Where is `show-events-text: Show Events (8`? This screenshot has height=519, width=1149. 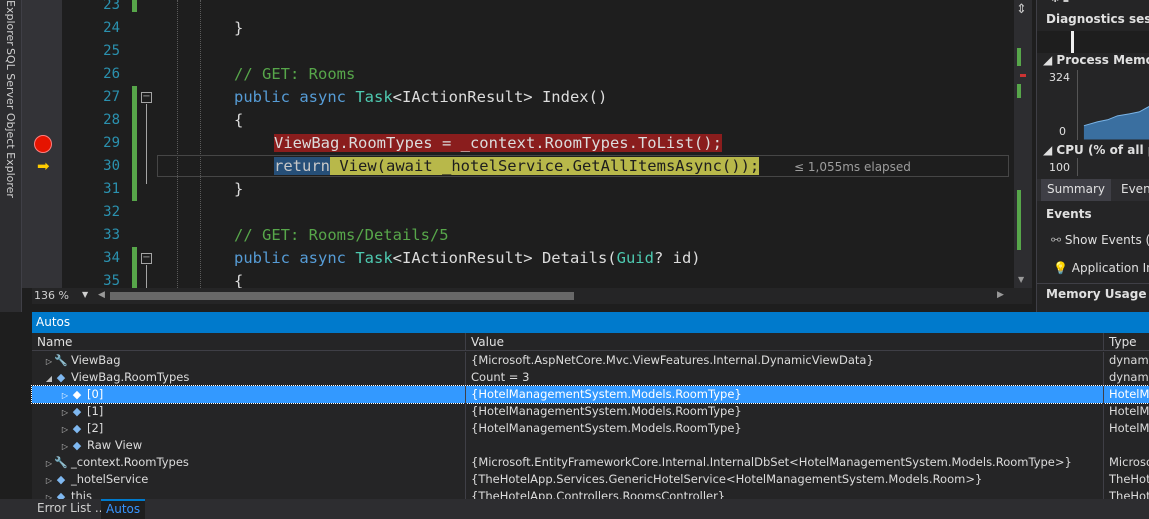 show-events-text: Show Events (8 is located at coordinates (1106, 240).